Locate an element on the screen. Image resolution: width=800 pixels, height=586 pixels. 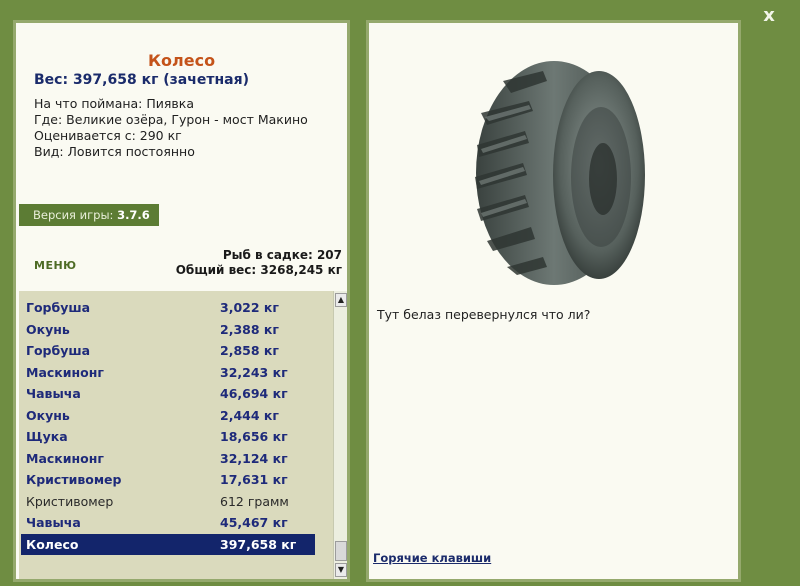
fish-weight: 17,631 кг is located at coordinates (254, 479).